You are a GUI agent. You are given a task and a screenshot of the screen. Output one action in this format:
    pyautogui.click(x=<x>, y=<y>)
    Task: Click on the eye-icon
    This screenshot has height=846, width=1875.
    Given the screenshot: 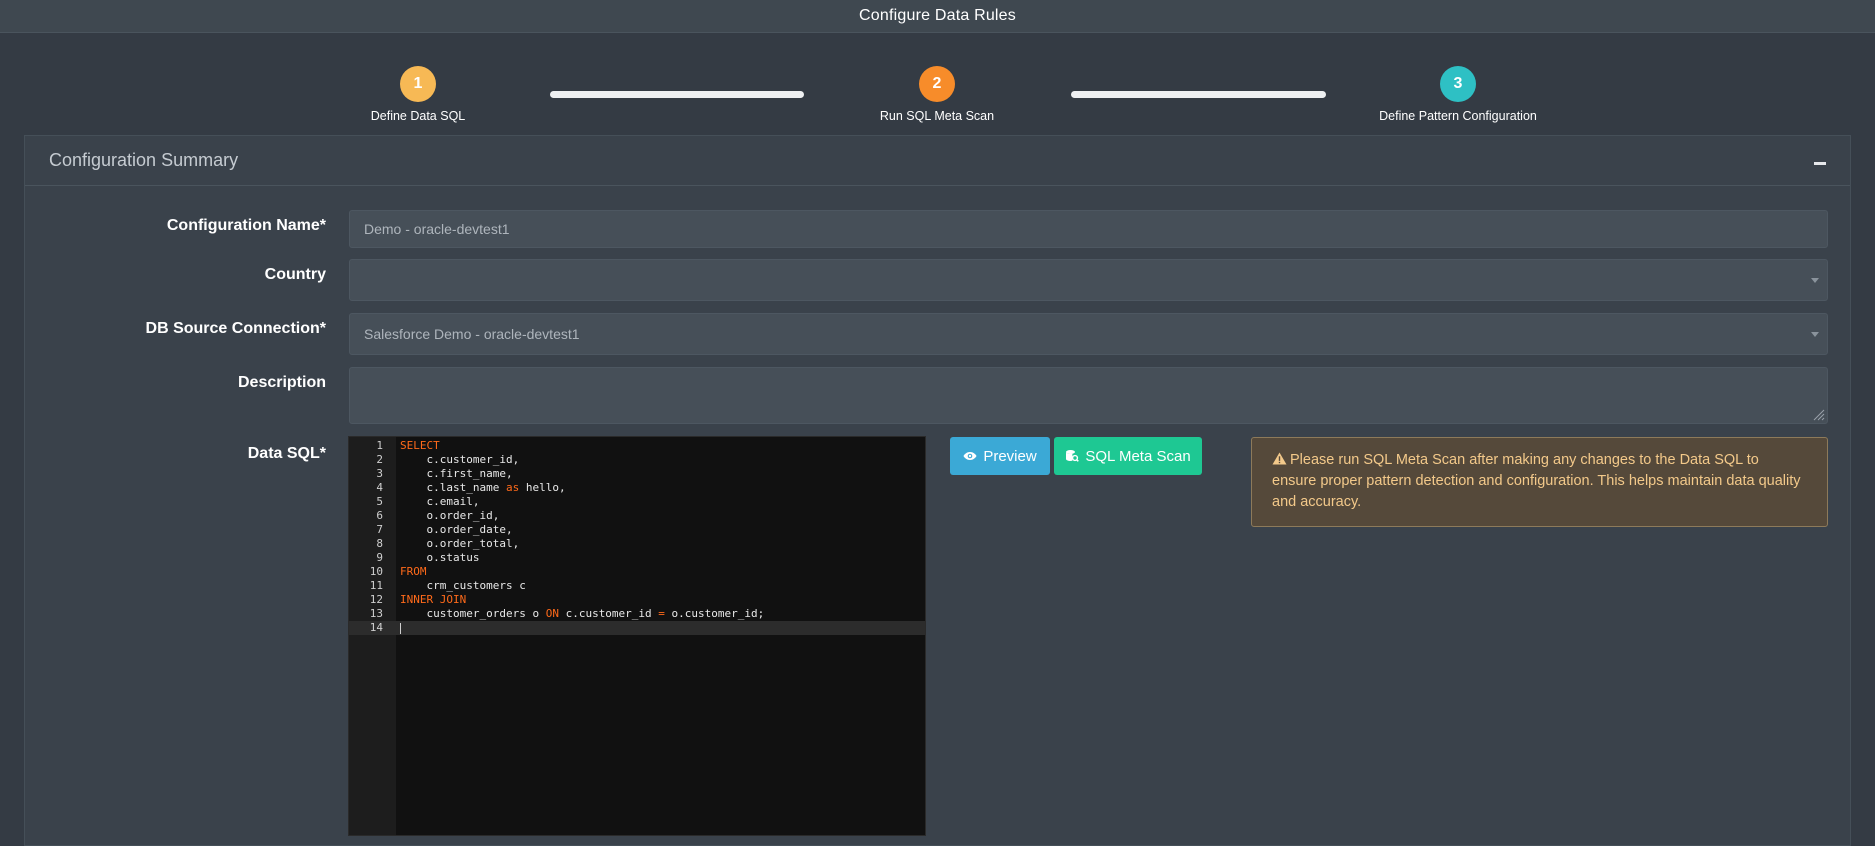 What is the action you would take?
    pyautogui.click(x=970, y=456)
    